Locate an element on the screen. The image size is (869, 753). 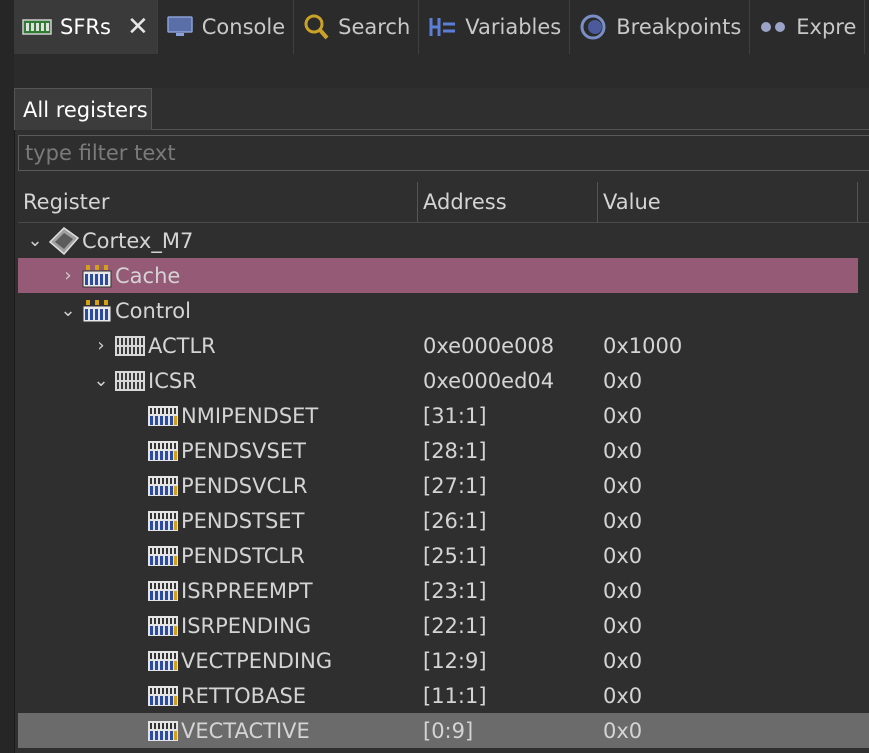
table-row: ›ISRPREEMPT[23:1]0x0 is located at coordinates (443, 590).